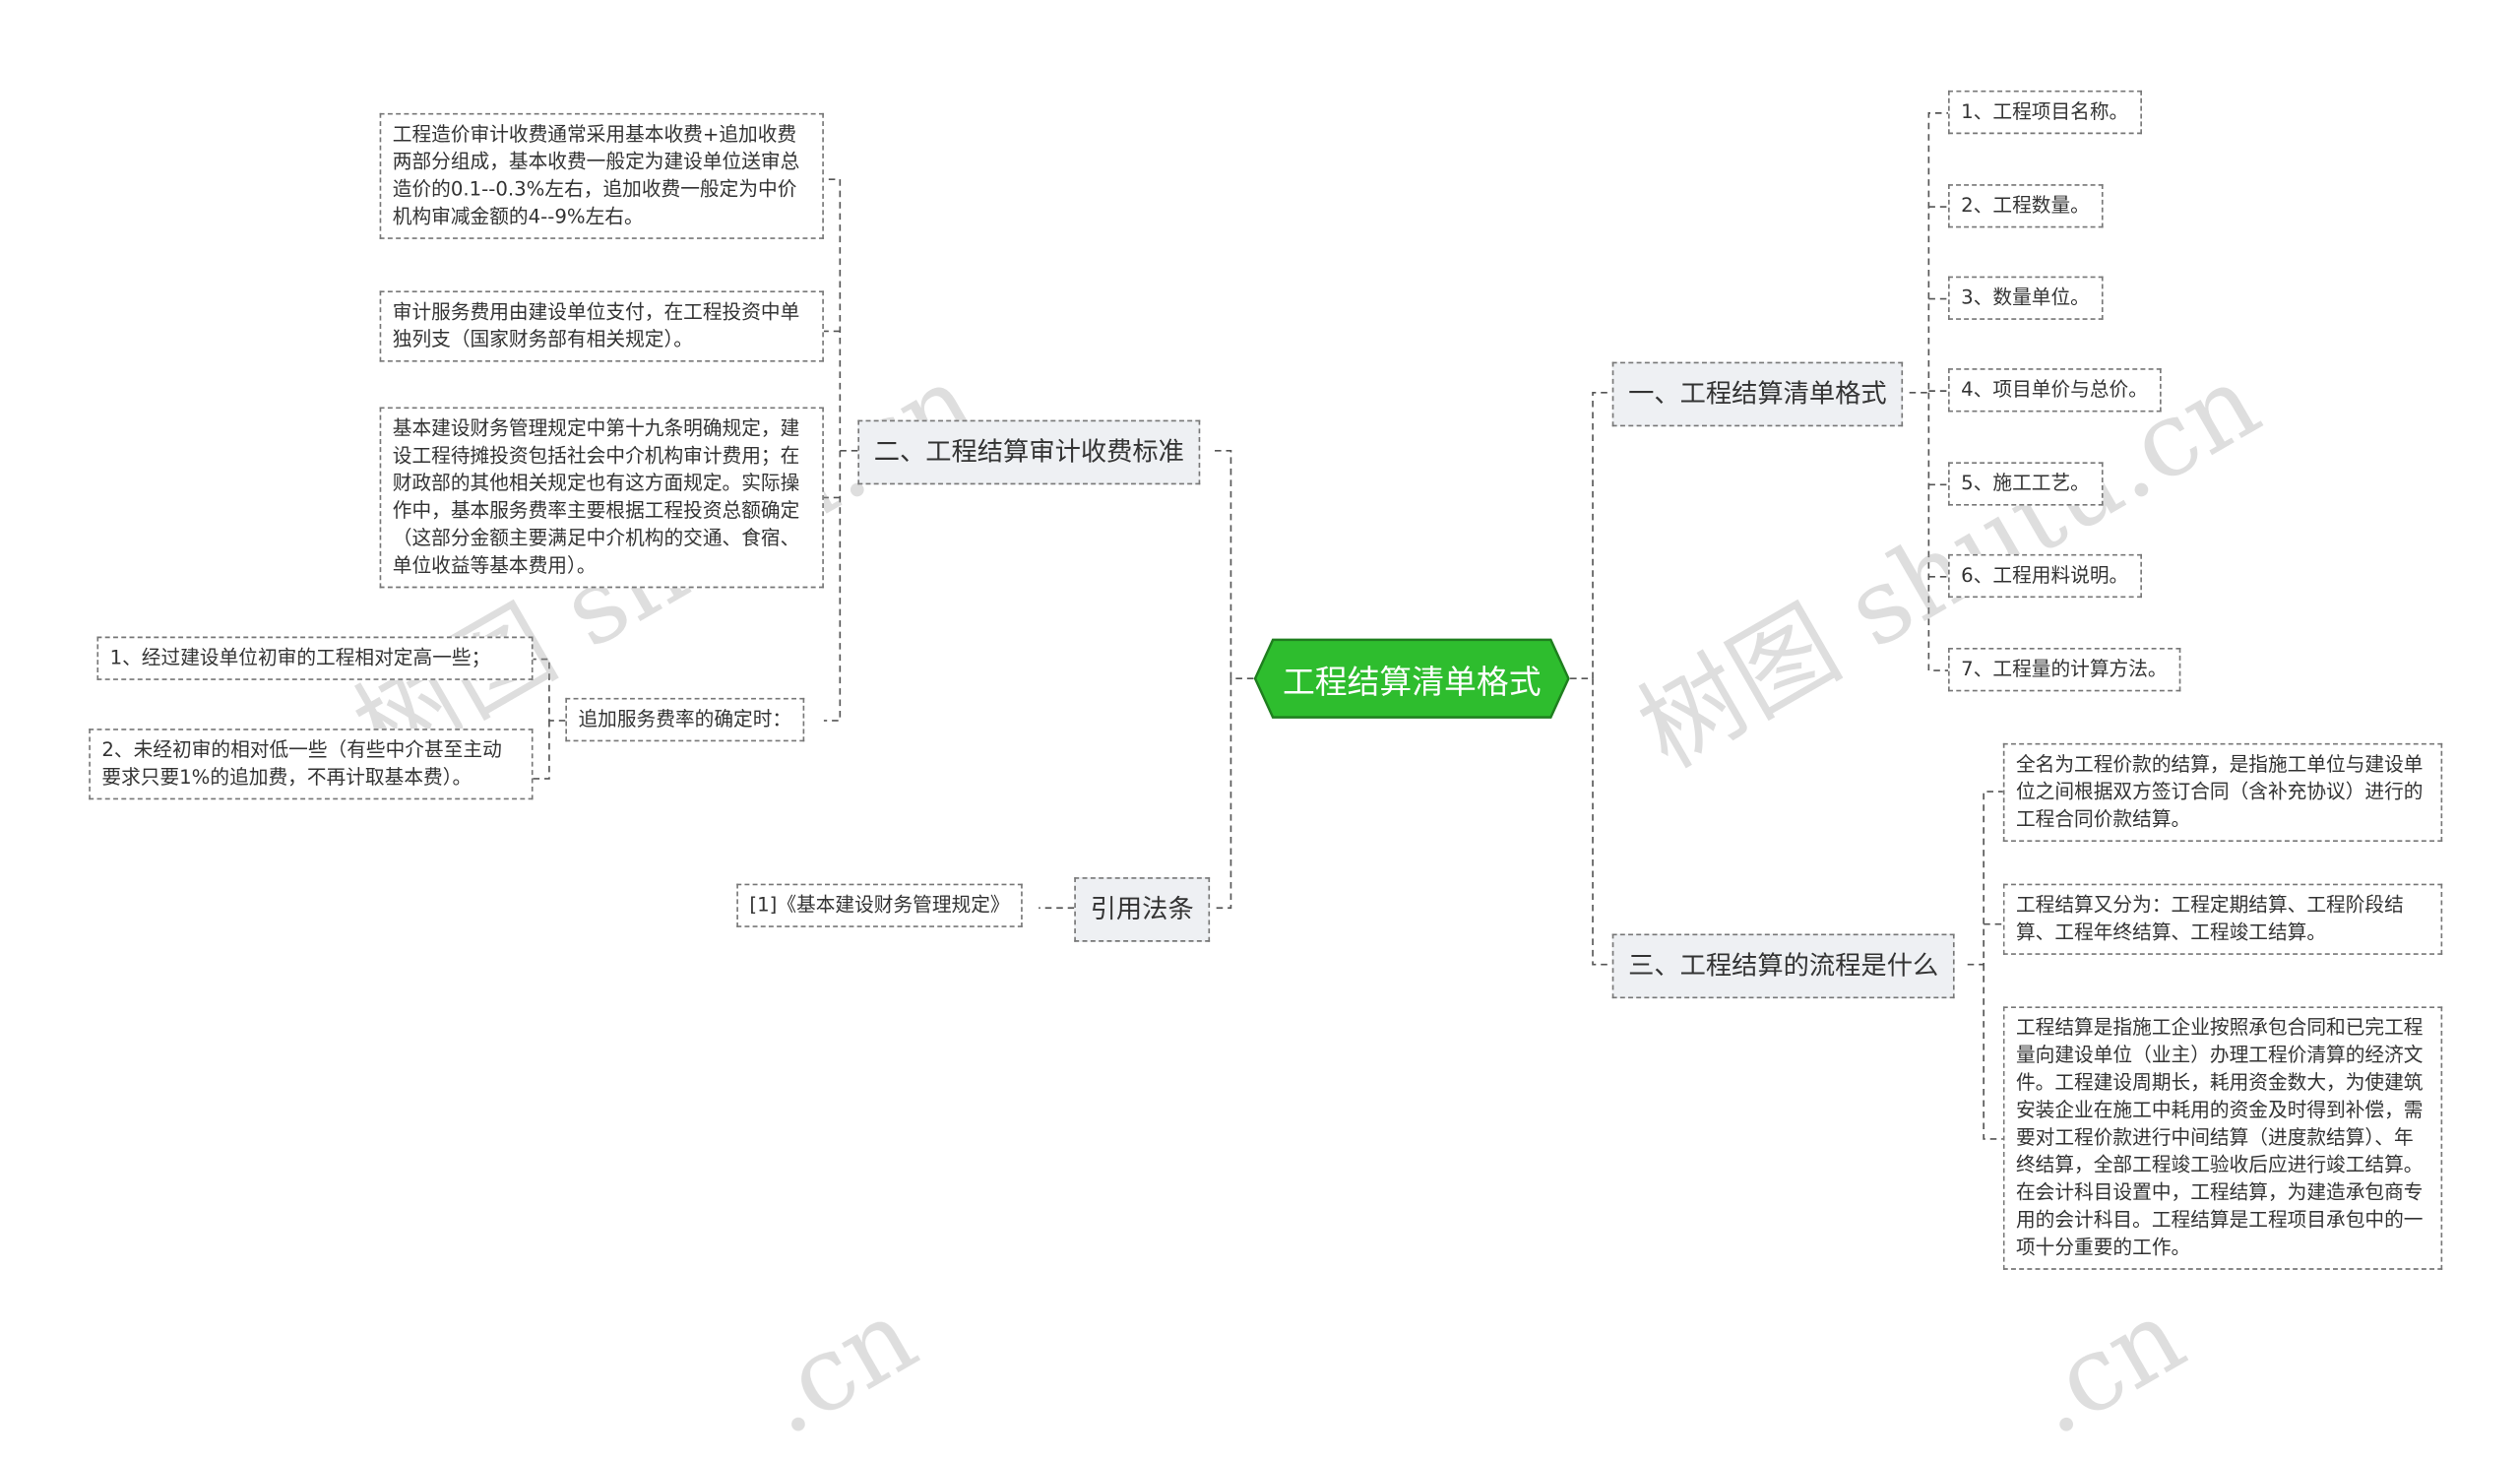 Image resolution: width=2520 pixels, height=1460 pixels. What do you see at coordinates (685, 719) in the screenshot?
I see `addition-rate-node: 追加服务费率的确定时：` at bounding box center [685, 719].